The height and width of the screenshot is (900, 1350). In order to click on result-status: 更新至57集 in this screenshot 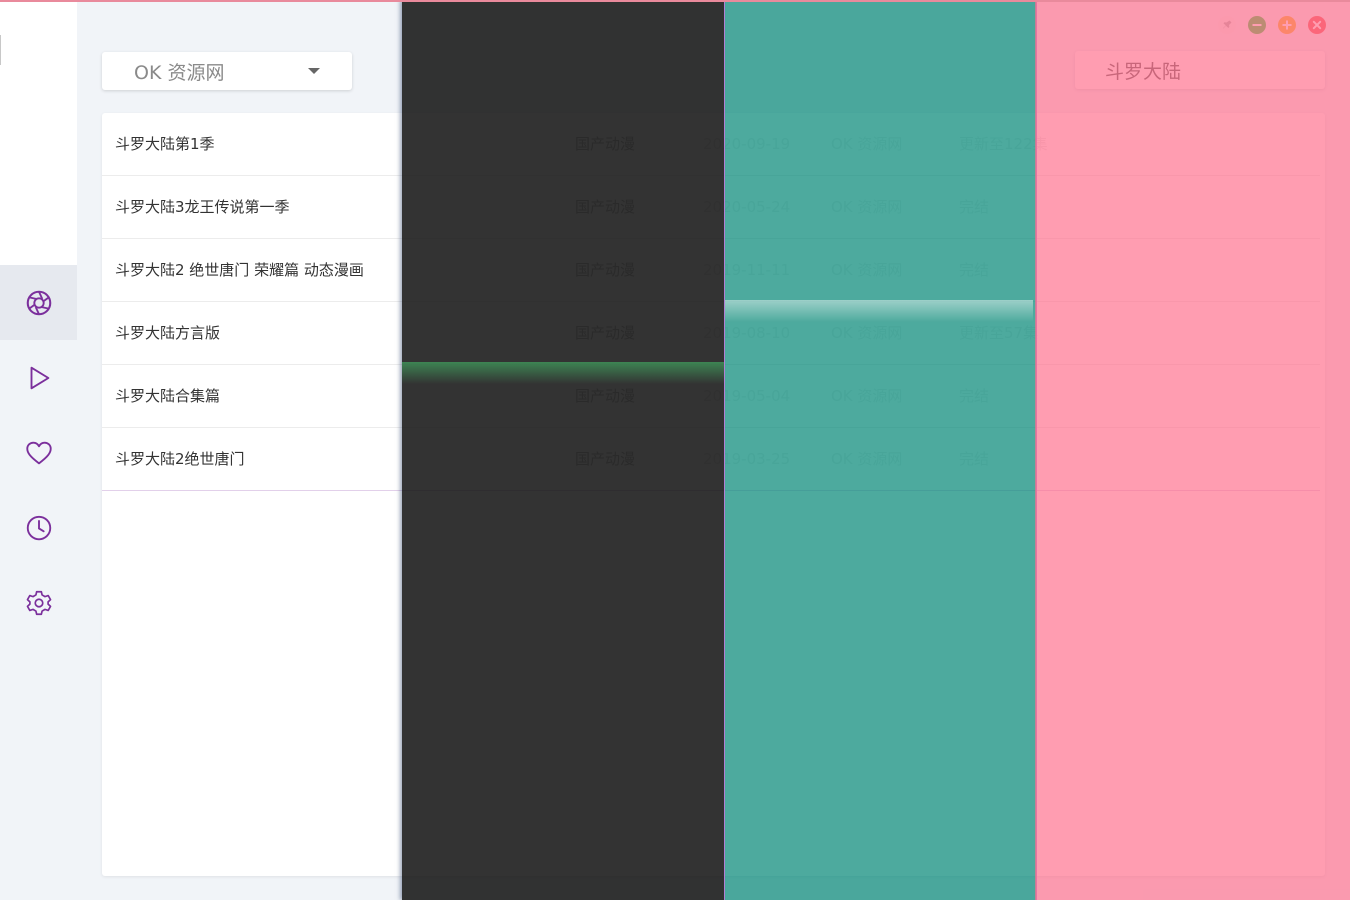, I will do `click(999, 333)`.